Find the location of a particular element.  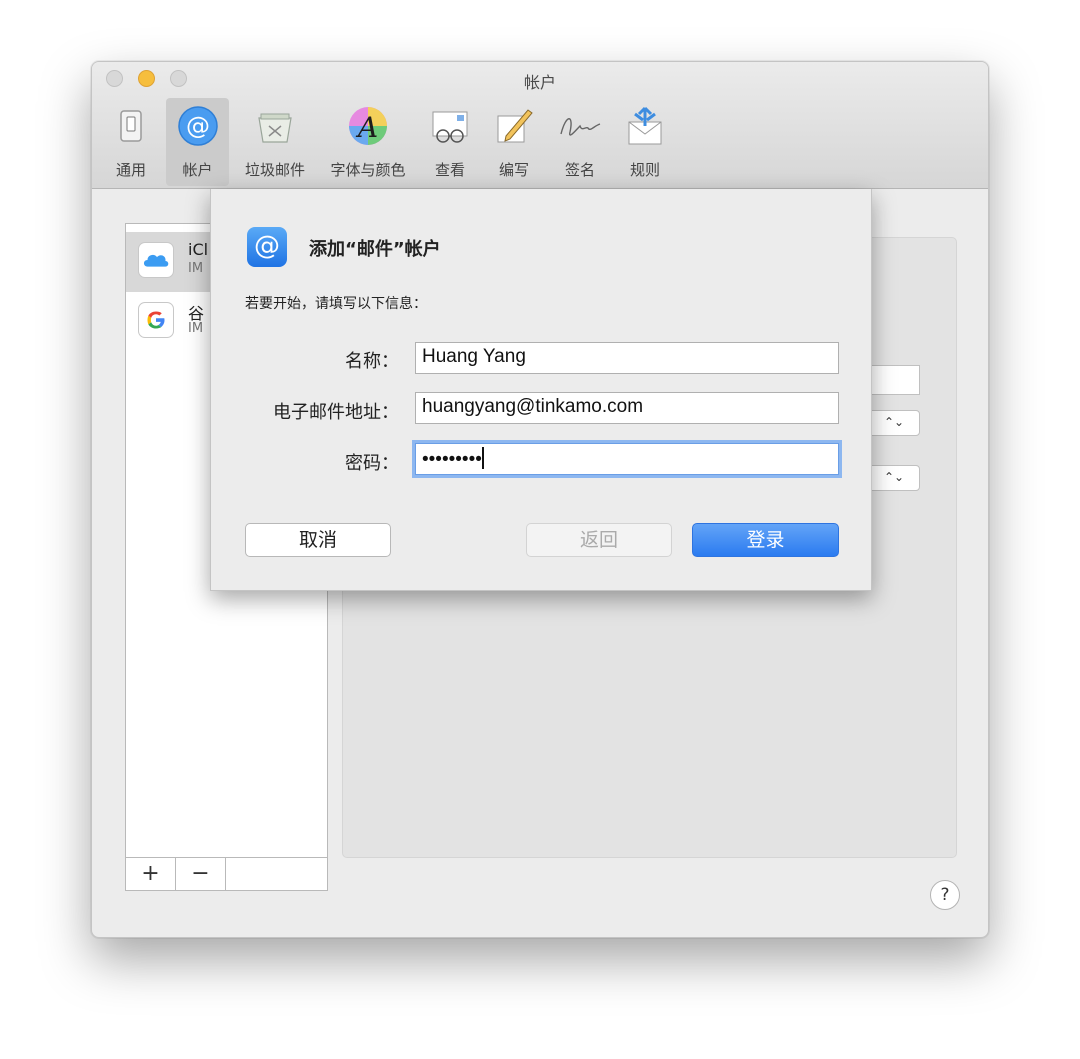

list-controls: + − is located at coordinates (226, 874).